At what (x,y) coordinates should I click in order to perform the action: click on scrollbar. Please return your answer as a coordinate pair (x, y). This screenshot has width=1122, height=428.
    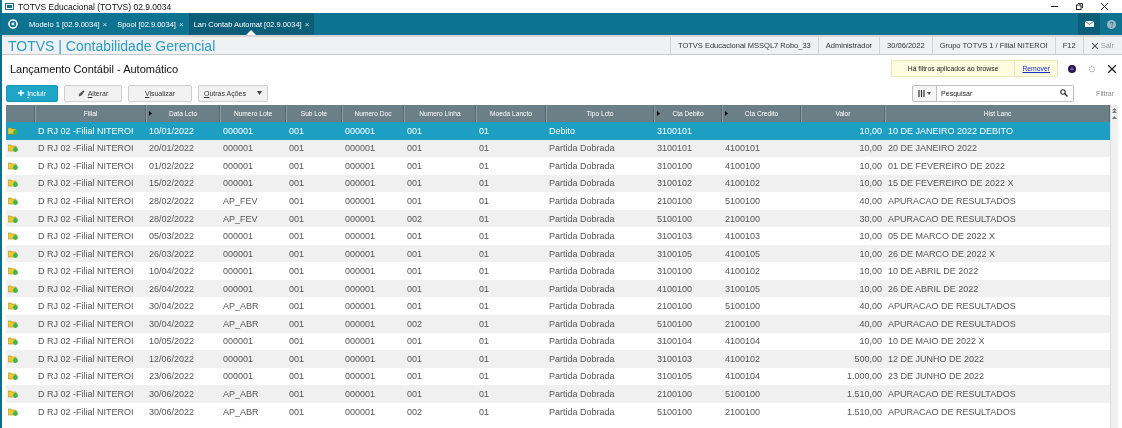
    Looking at the image, I should click on (1114, 266).